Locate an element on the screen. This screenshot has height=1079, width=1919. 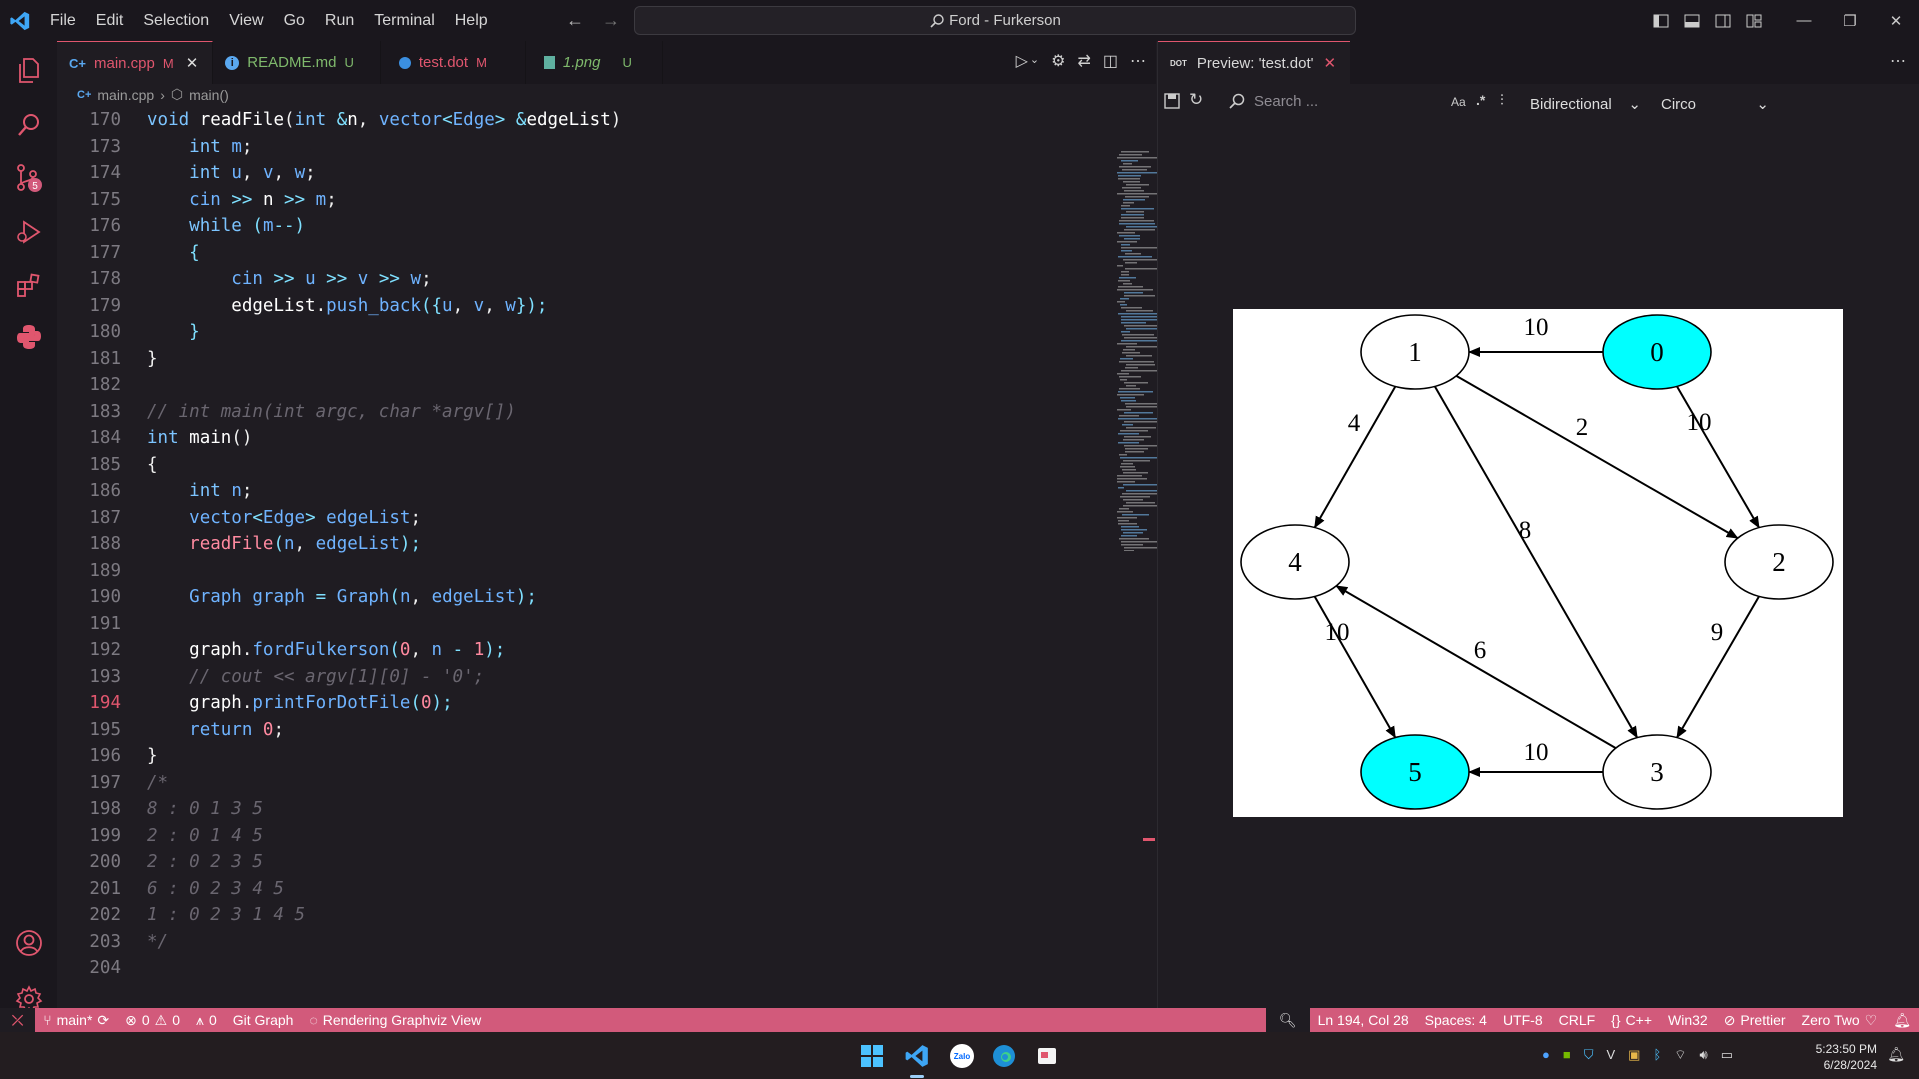
cursor-position: Ln 194, Col 28 is located at coordinates (1363, 1020).